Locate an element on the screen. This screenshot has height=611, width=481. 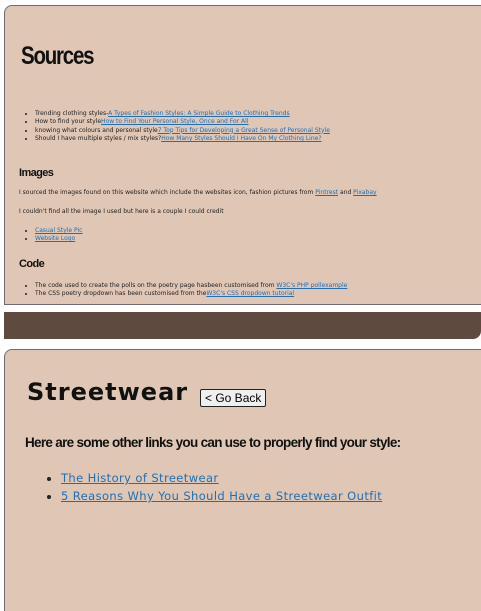
website-logo-link: Website Logo is located at coordinates (55, 238).